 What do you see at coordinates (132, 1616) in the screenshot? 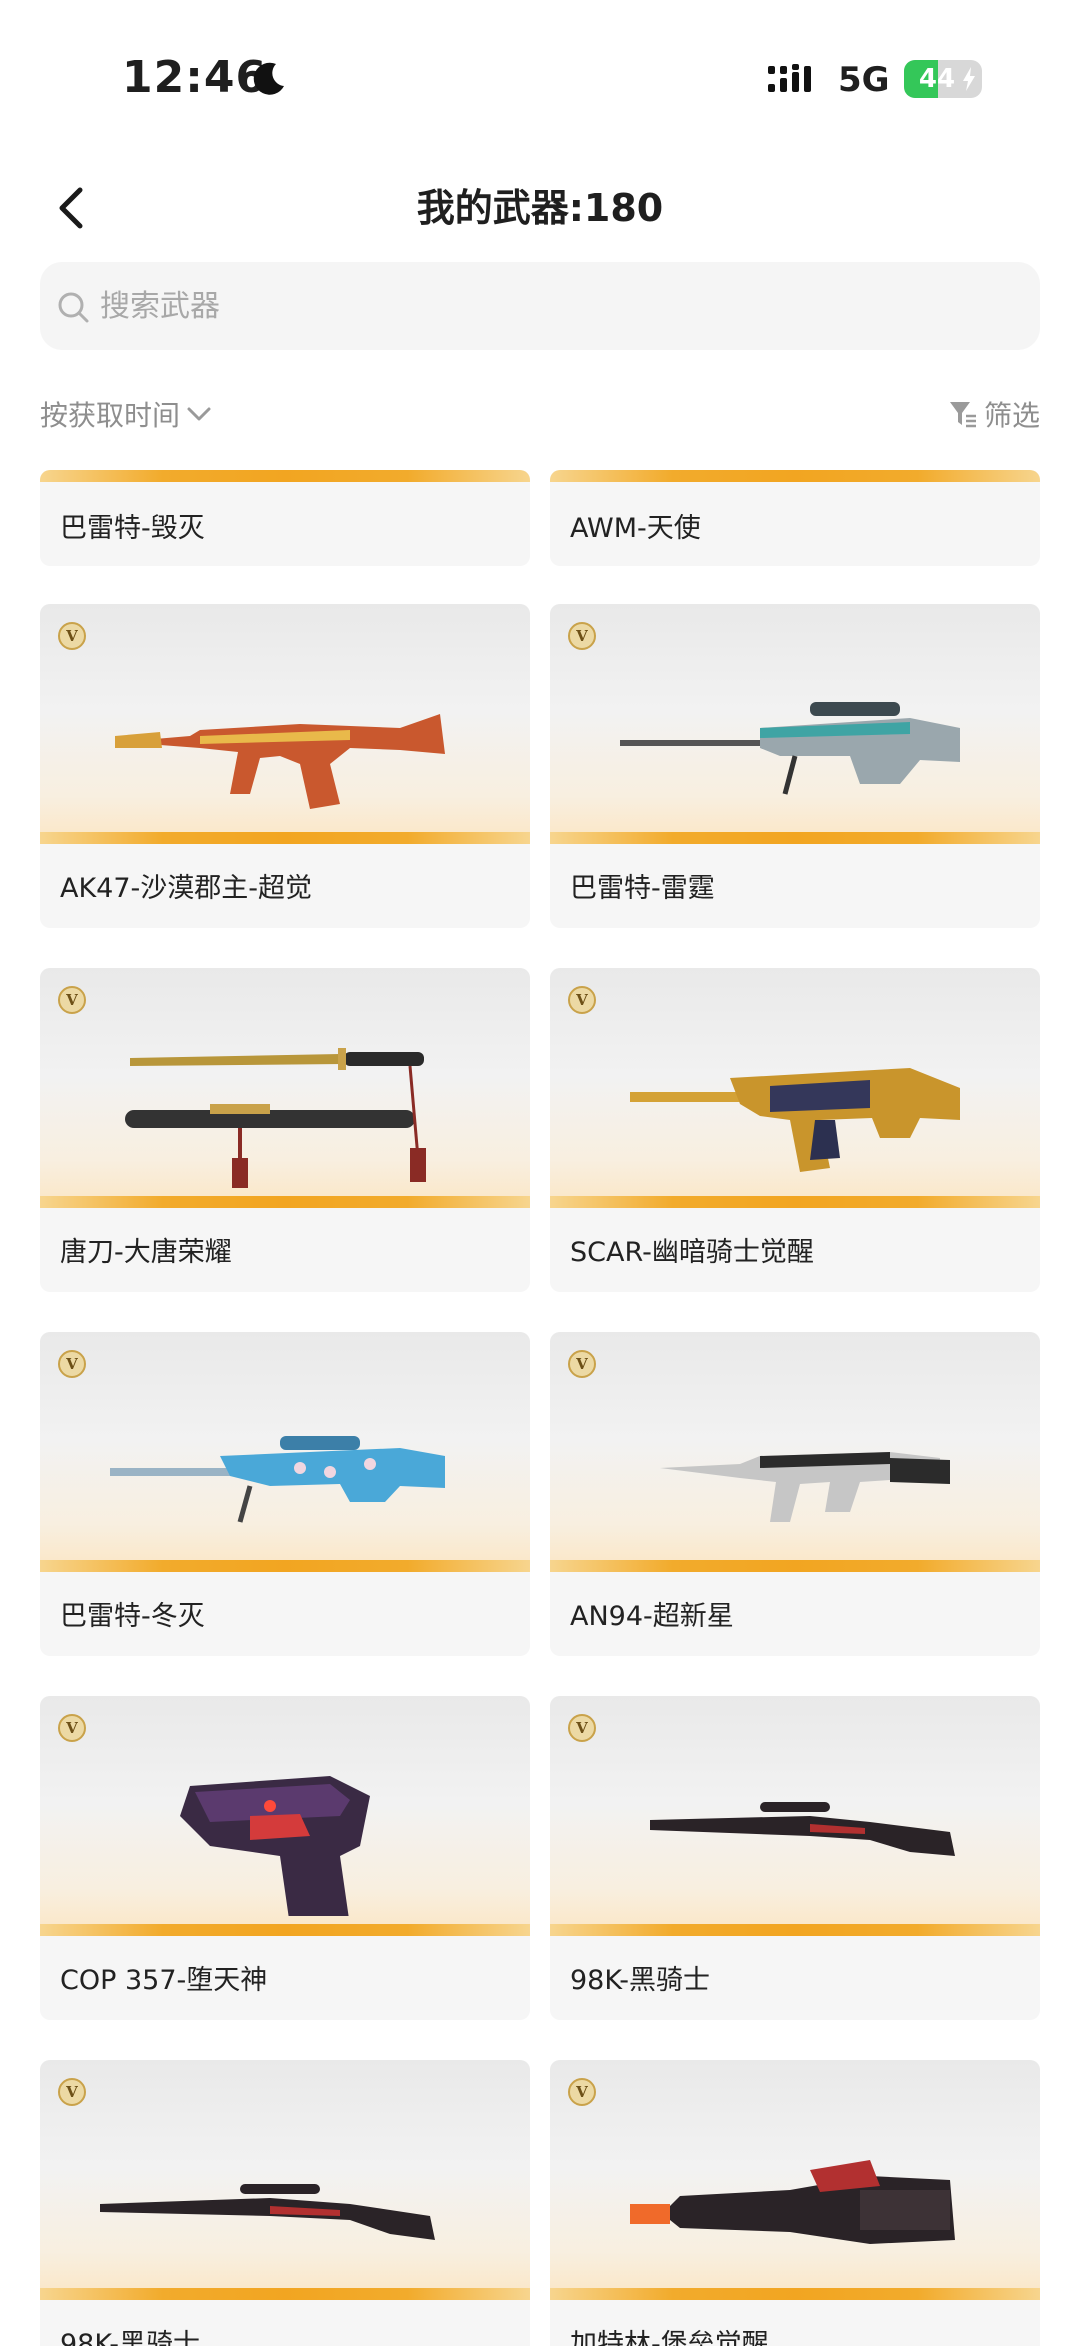
I see `weapon-name: 巴雷特-冬灭` at bounding box center [132, 1616].